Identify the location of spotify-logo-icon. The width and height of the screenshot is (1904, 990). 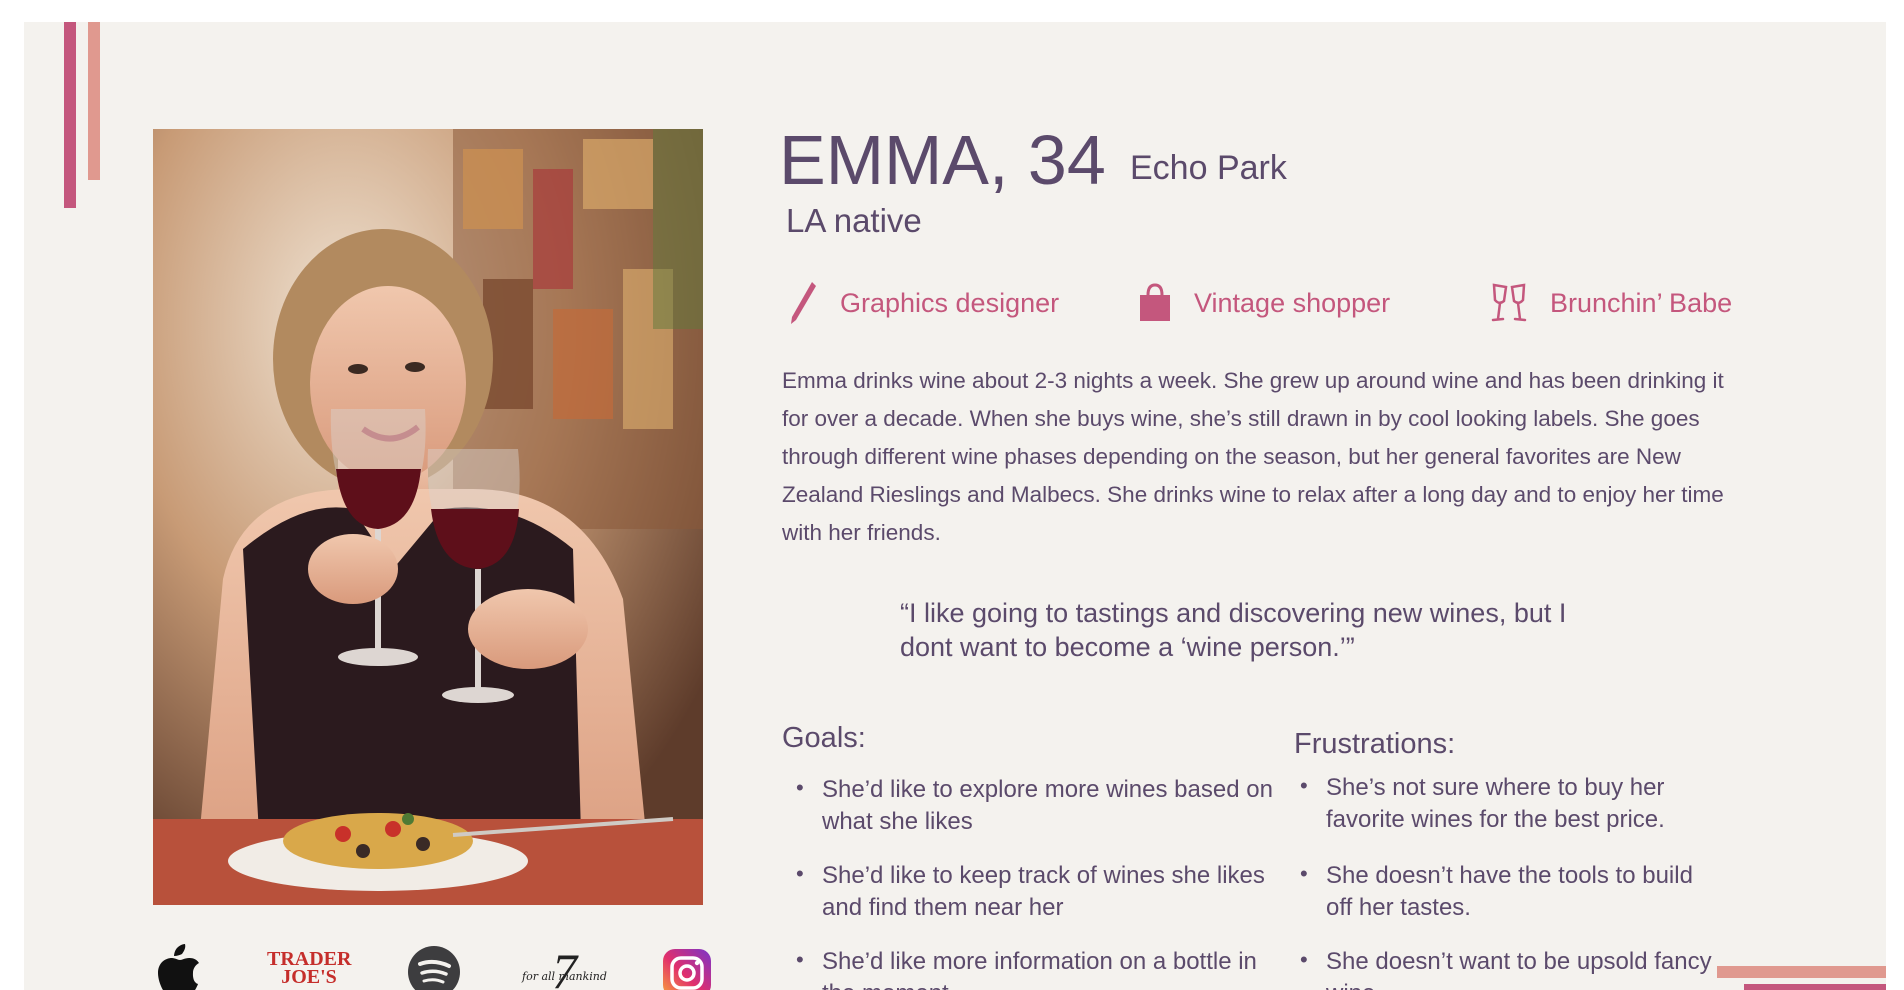
(434, 968).